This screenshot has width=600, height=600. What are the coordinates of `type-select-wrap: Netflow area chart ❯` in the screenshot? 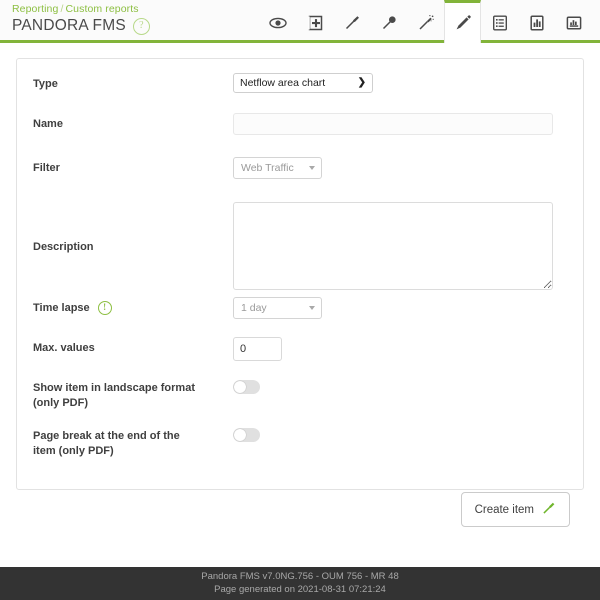 It's located at (303, 83).